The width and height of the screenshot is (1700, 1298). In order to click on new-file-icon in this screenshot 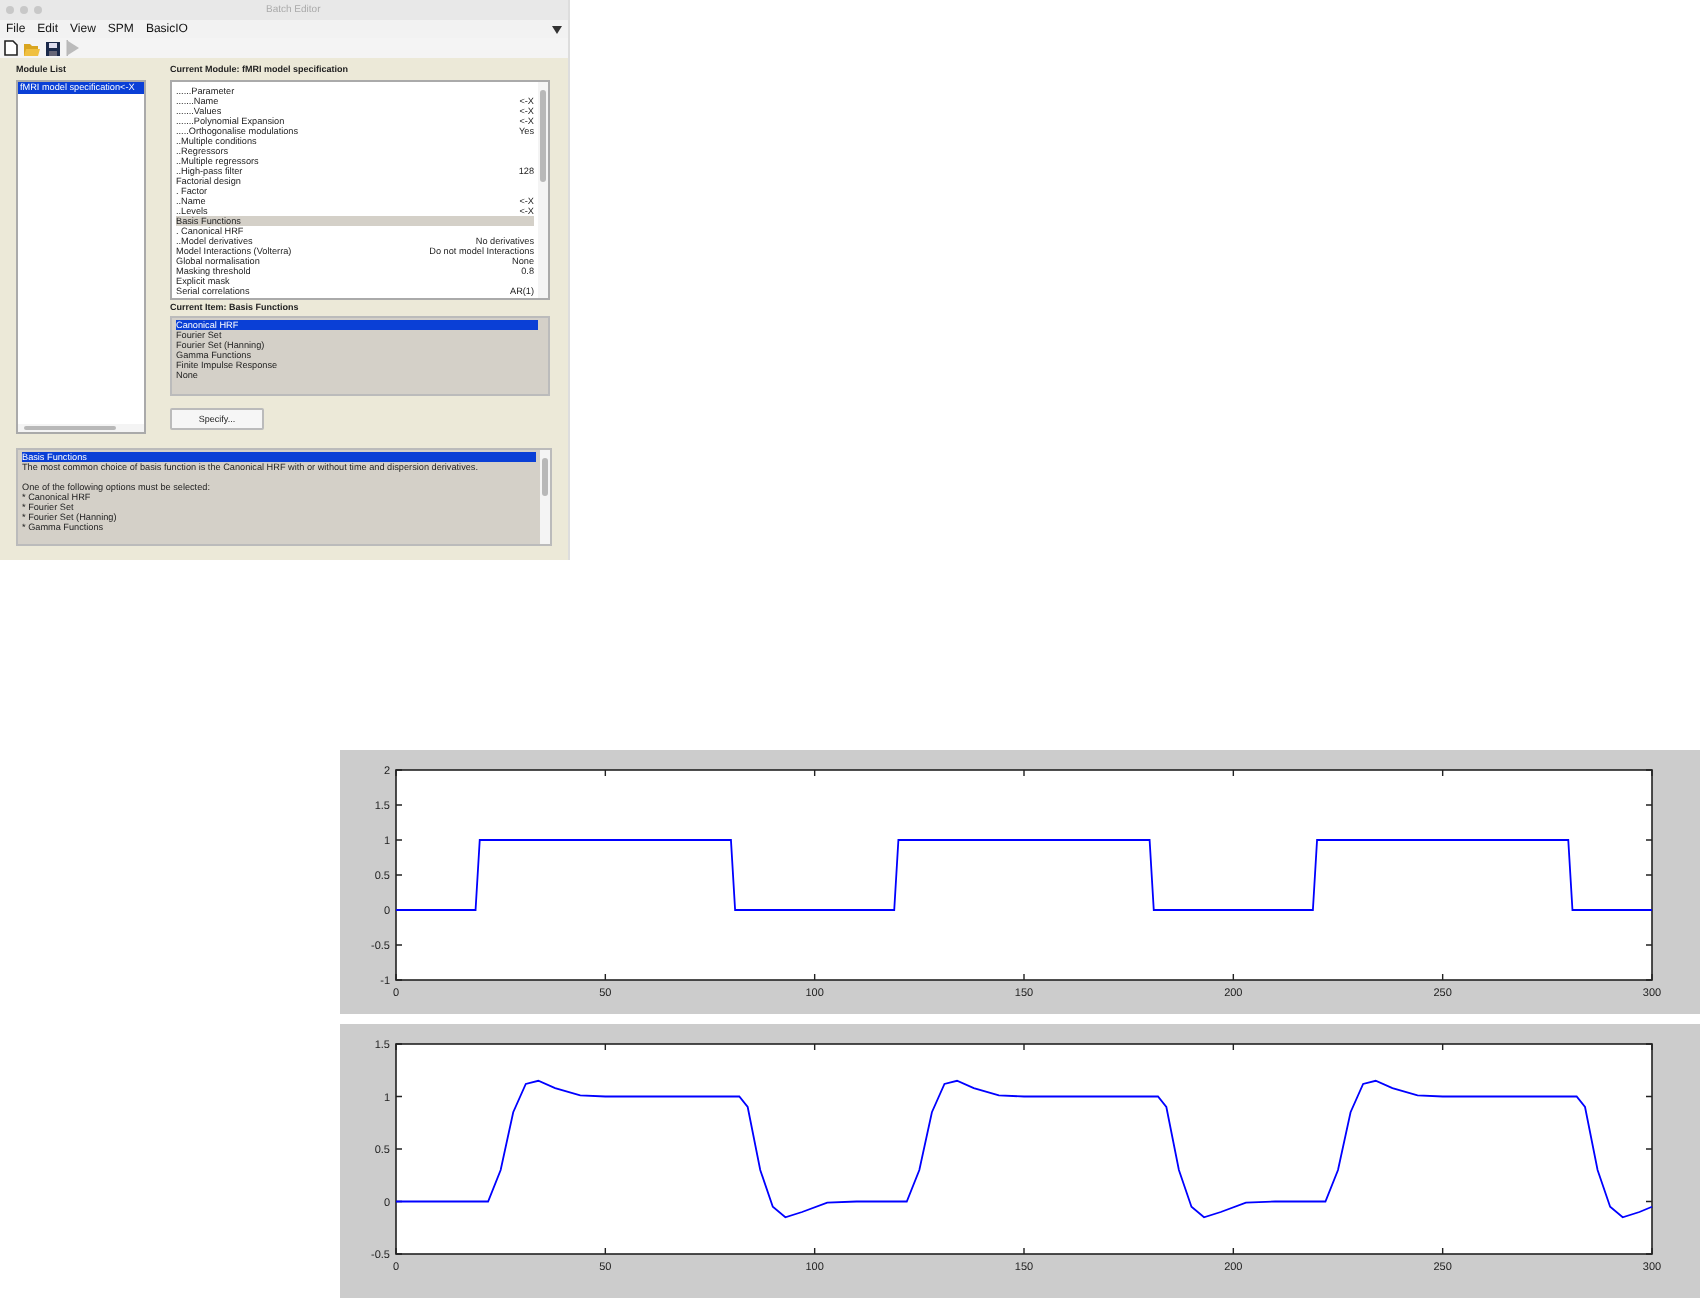, I will do `click(11, 48)`.